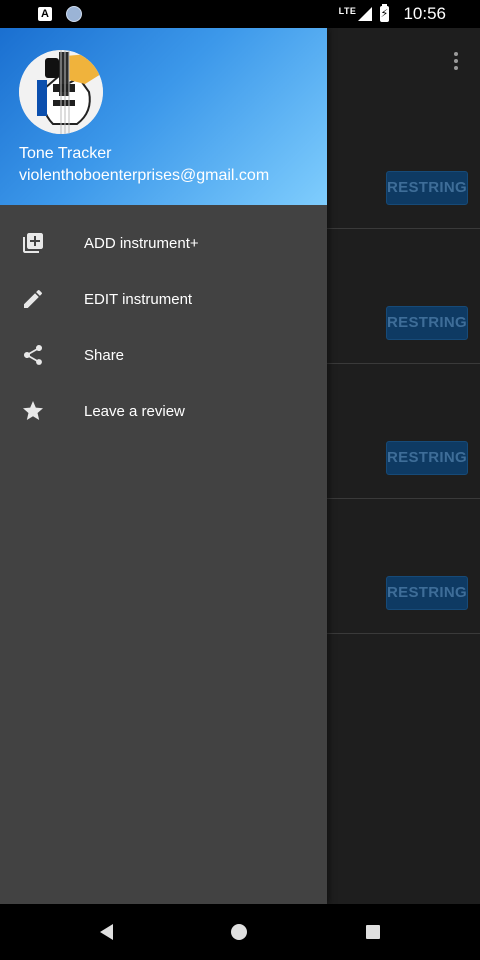 This screenshot has width=480, height=960. What do you see at coordinates (33, 411) in the screenshot?
I see `star-icon` at bounding box center [33, 411].